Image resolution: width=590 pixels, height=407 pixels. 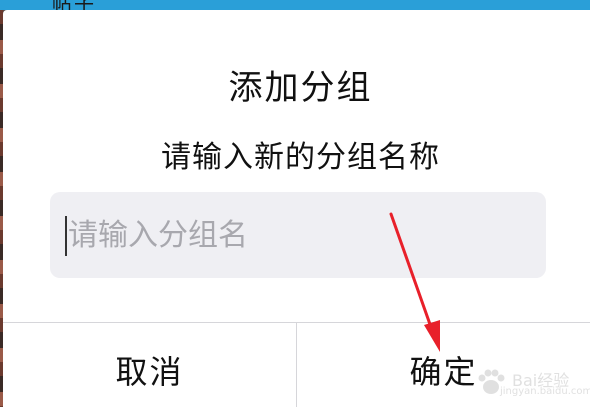 What do you see at coordinates (300, 88) in the screenshot?
I see `dialog-title: 添加分组` at bounding box center [300, 88].